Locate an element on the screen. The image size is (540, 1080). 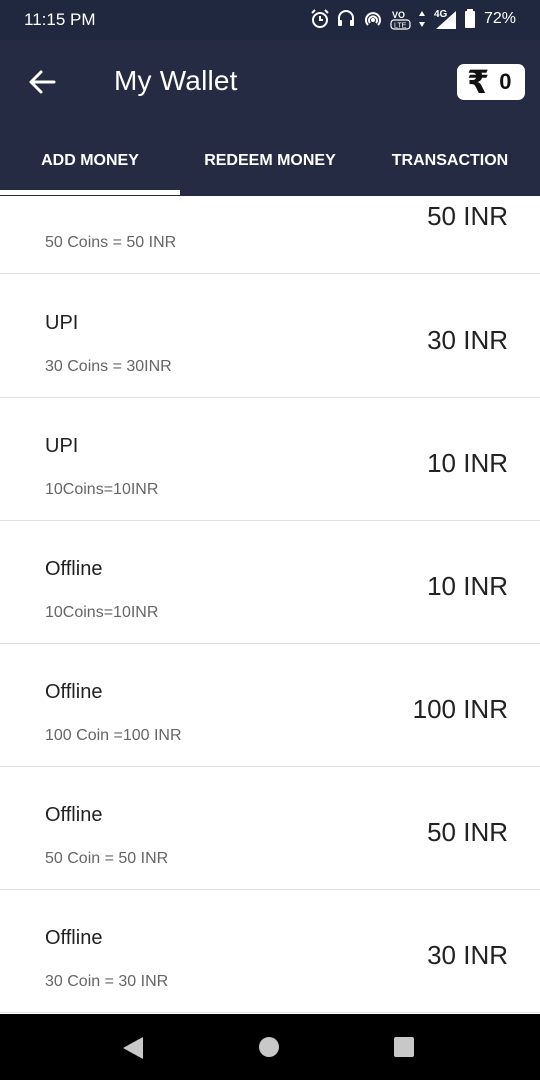
tab-bar: ADD MONEY REDEEM MONEY TRANSACTION is located at coordinates (270, 161).